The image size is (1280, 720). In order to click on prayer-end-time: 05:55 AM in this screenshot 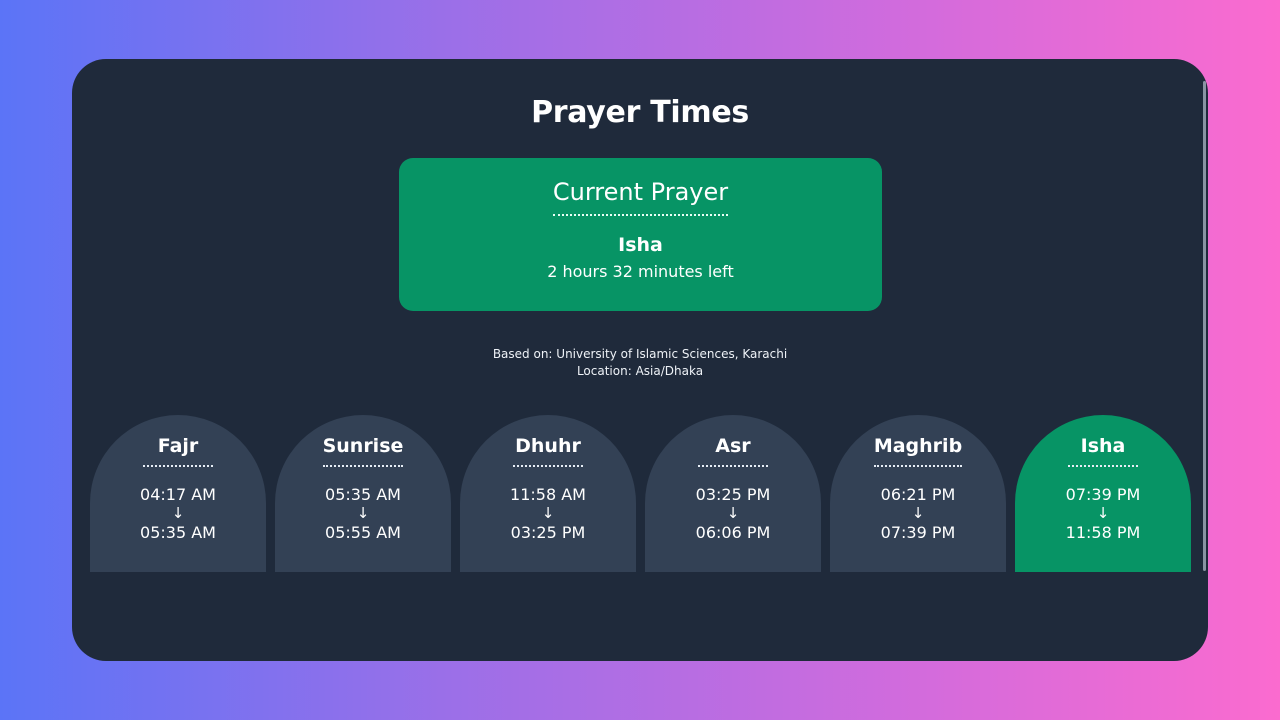, I will do `click(363, 532)`.